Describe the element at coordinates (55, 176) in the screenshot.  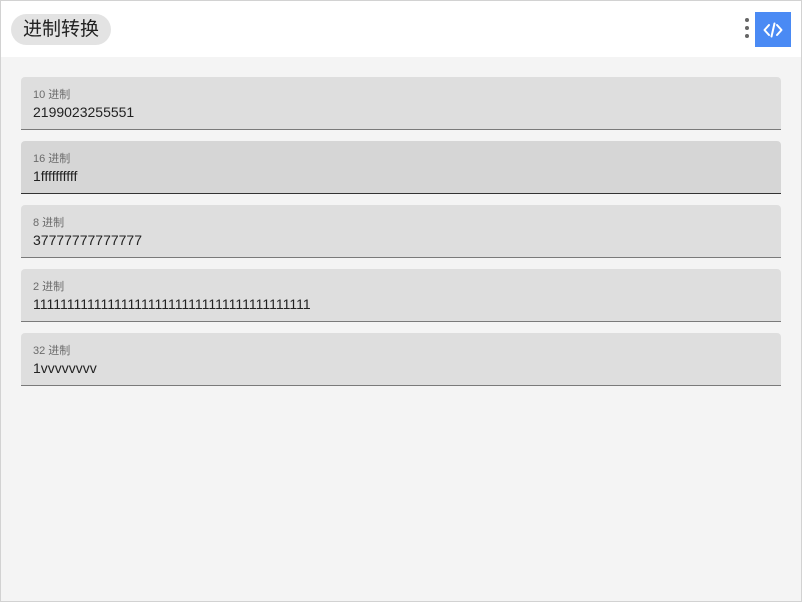
I see `hexadecimal-input: 1ffffffffff` at that location.